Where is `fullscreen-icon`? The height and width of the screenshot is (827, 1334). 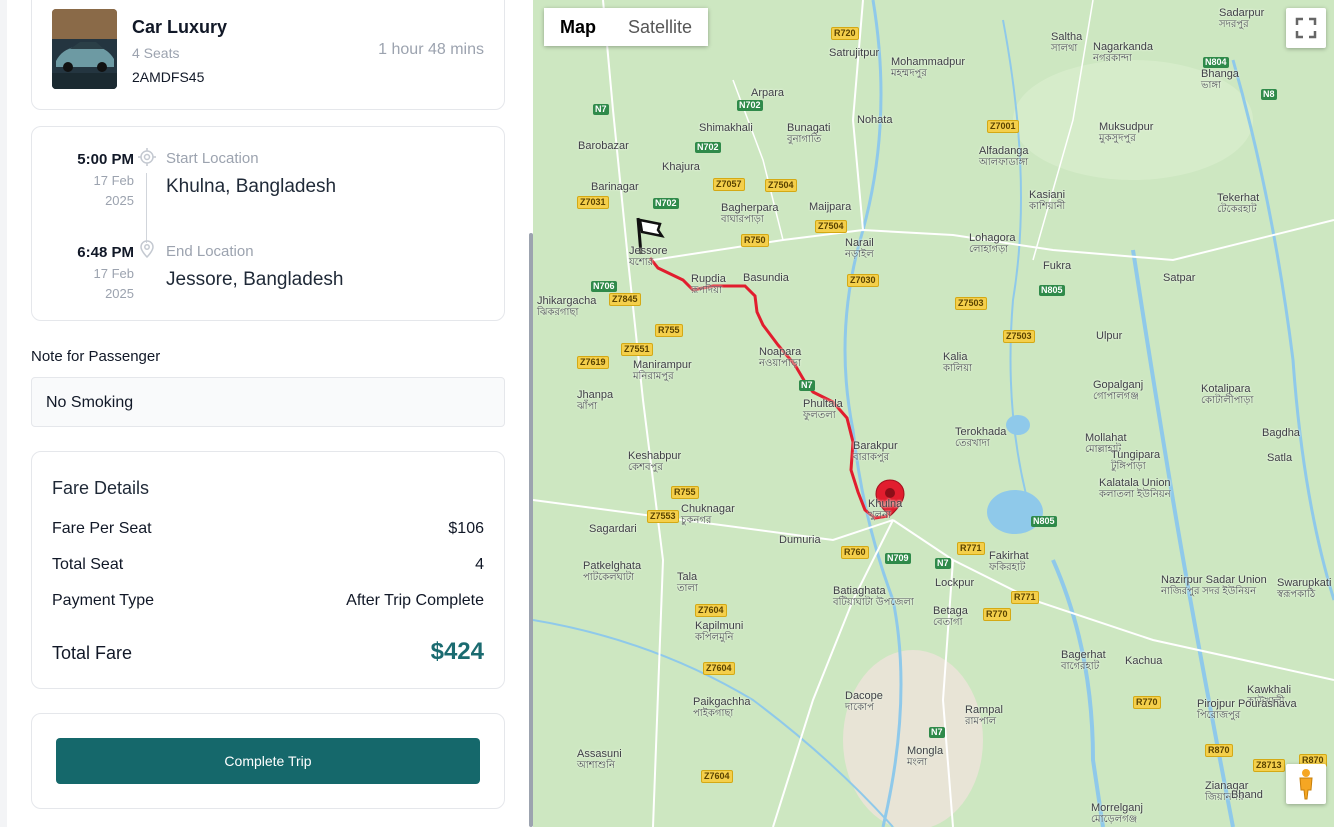
fullscreen-icon is located at coordinates (1306, 28).